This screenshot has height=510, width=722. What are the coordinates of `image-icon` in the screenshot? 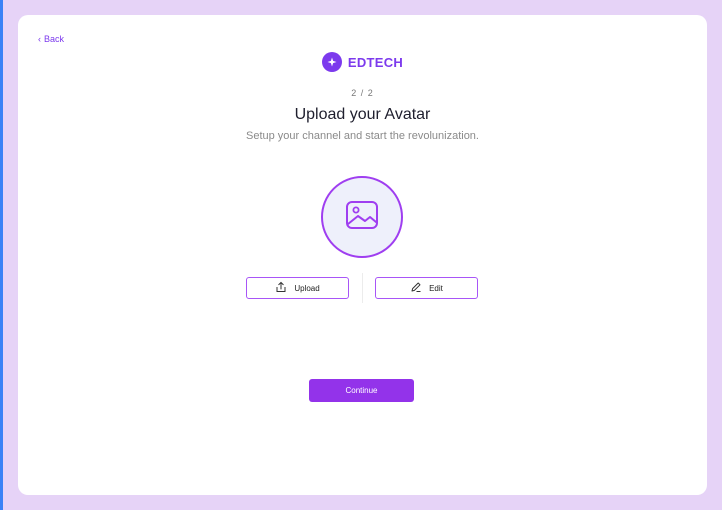 It's located at (362, 217).